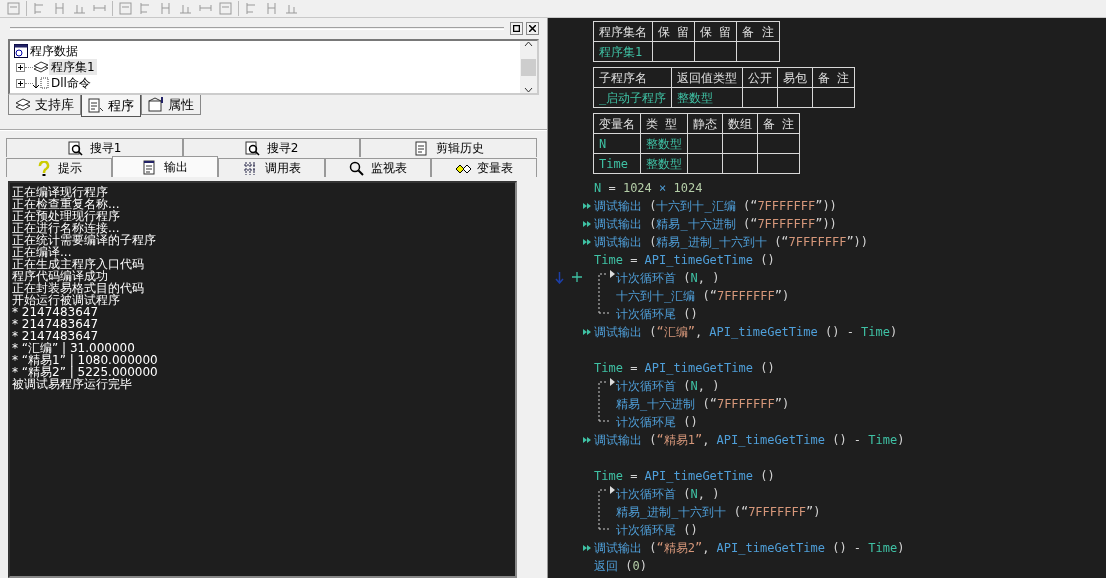 The width and height of the screenshot is (1106, 578). Describe the element at coordinates (165, 166) in the screenshot. I see `tab: 输出` at that location.